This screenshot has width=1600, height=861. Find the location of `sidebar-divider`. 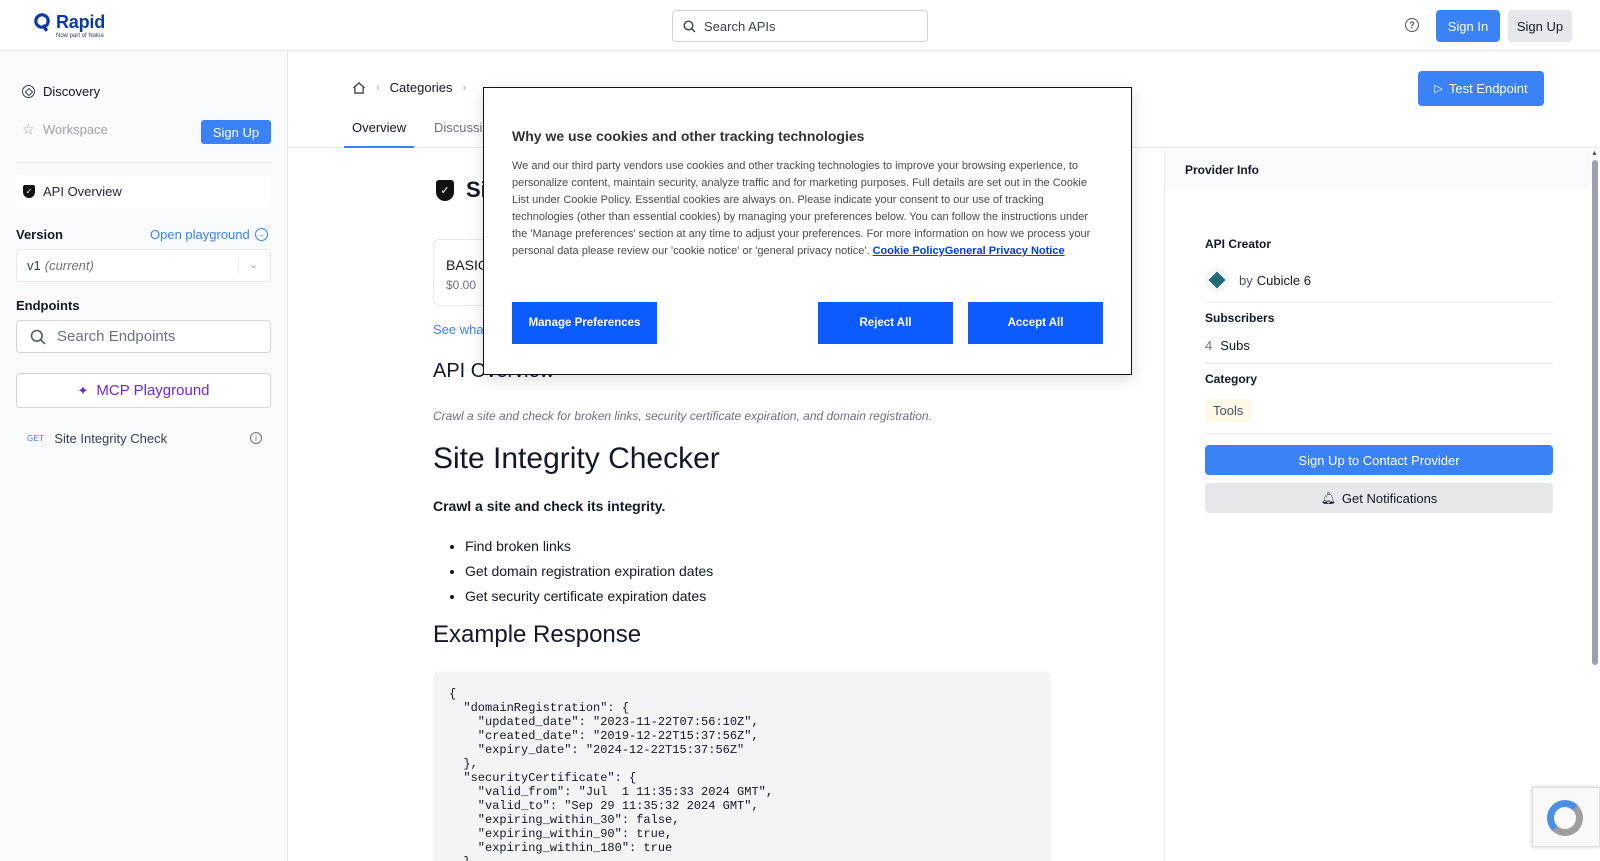

sidebar-divider is located at coordinates (143, 162).